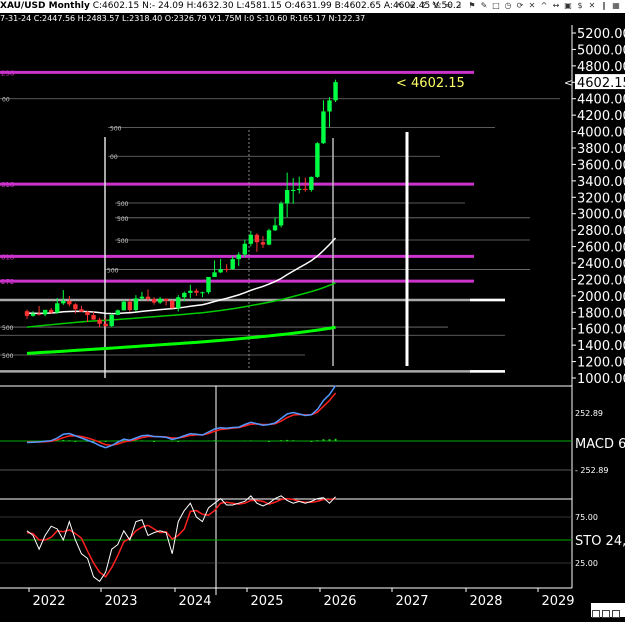 The width and height of the screenshot is (625, 622). What do you see at coordinates (601, 346) in the screenshot?
I see `y-tick-label: 1400.00` at bounding box center [601, 346].